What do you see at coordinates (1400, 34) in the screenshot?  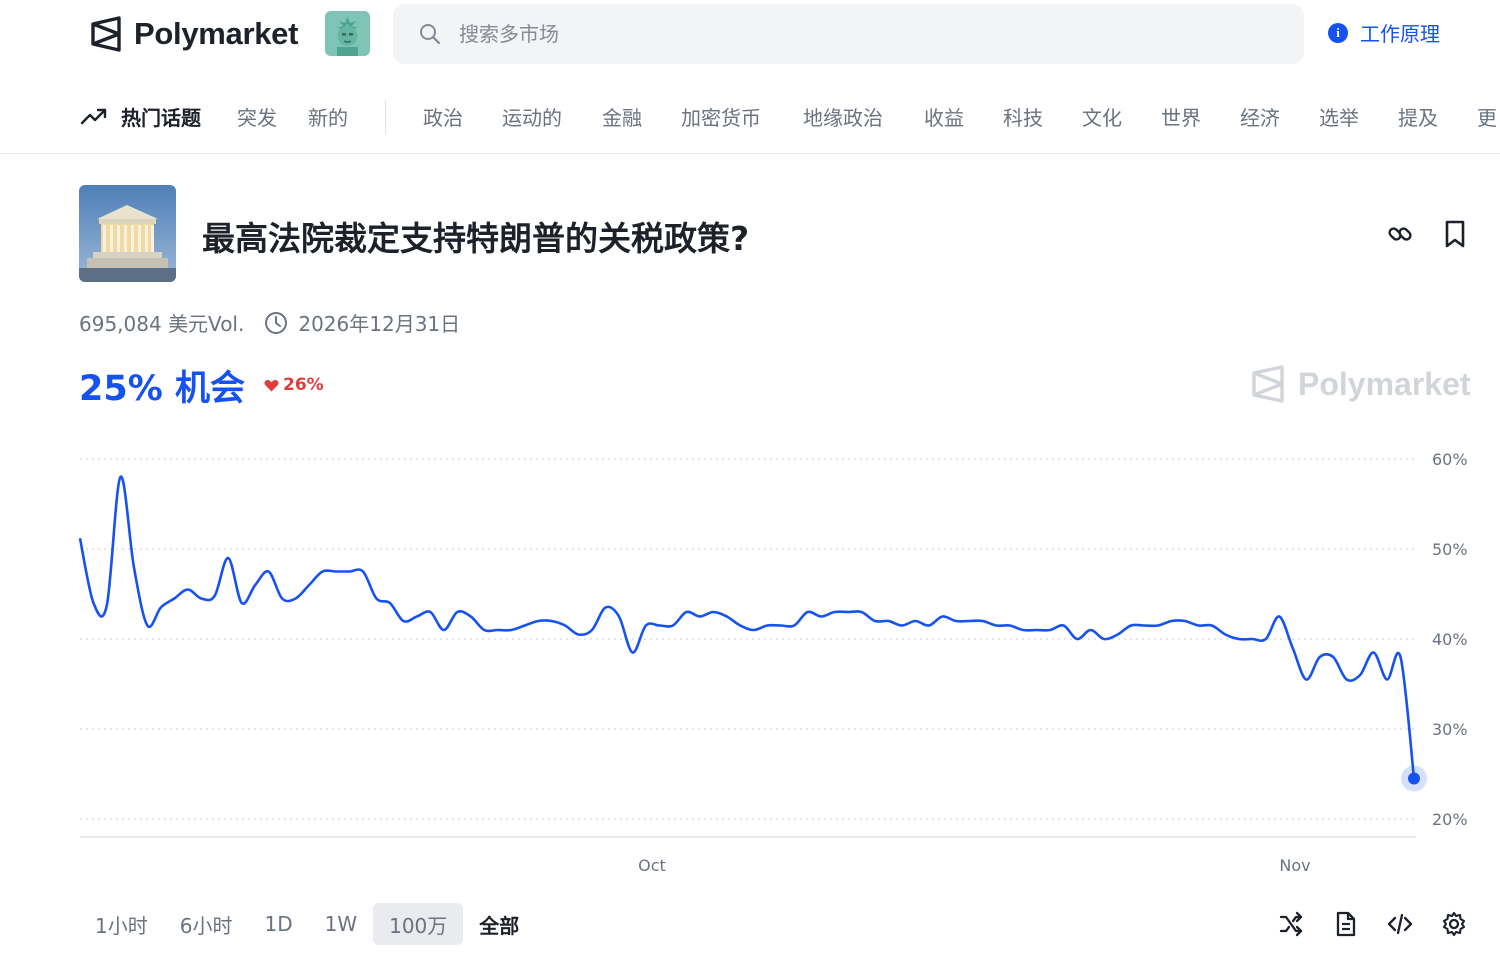 I see `how-it-works-label: 工作原理` at bounding box center [1400, 34].